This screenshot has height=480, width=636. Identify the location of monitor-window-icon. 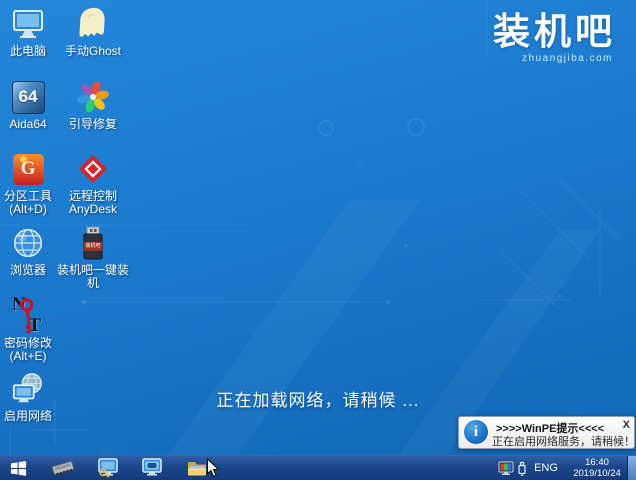
(152, 467).